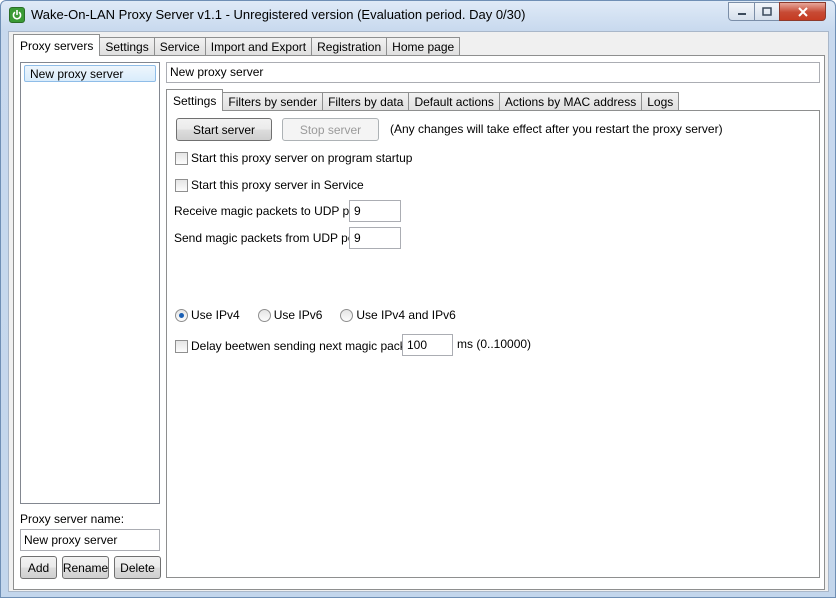 The image size is (836, 598). I want to click on server-list: New proxy server, so click(90, 283).